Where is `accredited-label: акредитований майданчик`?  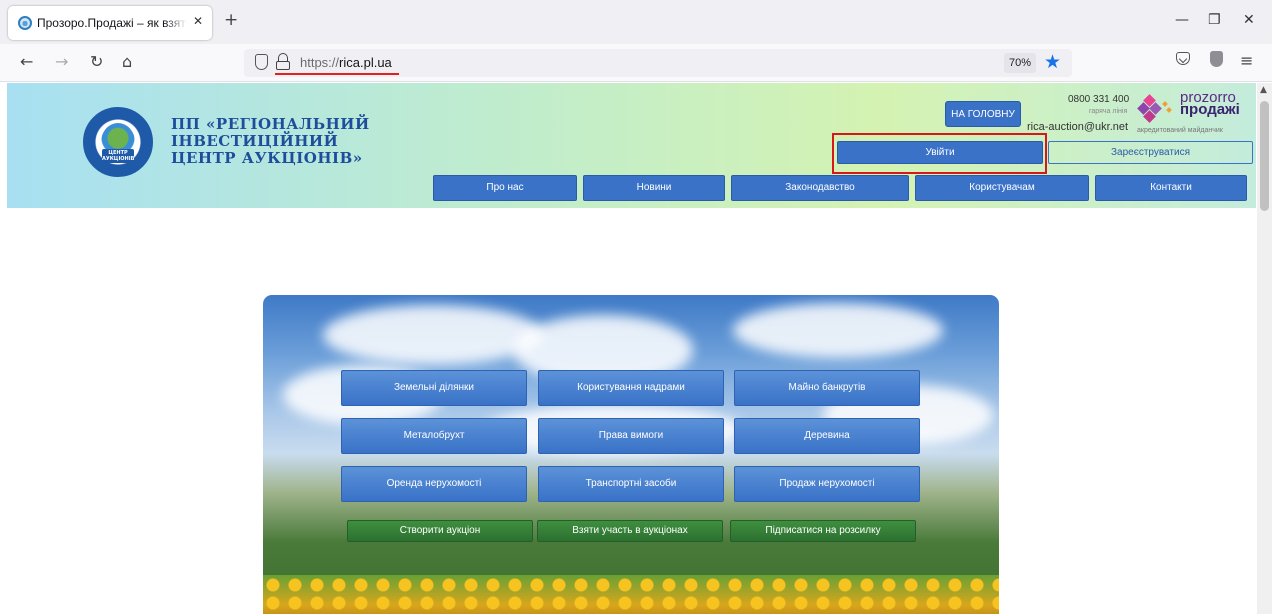 accredited-label: акредитований майданчик is located at coordinates (1180, 130).